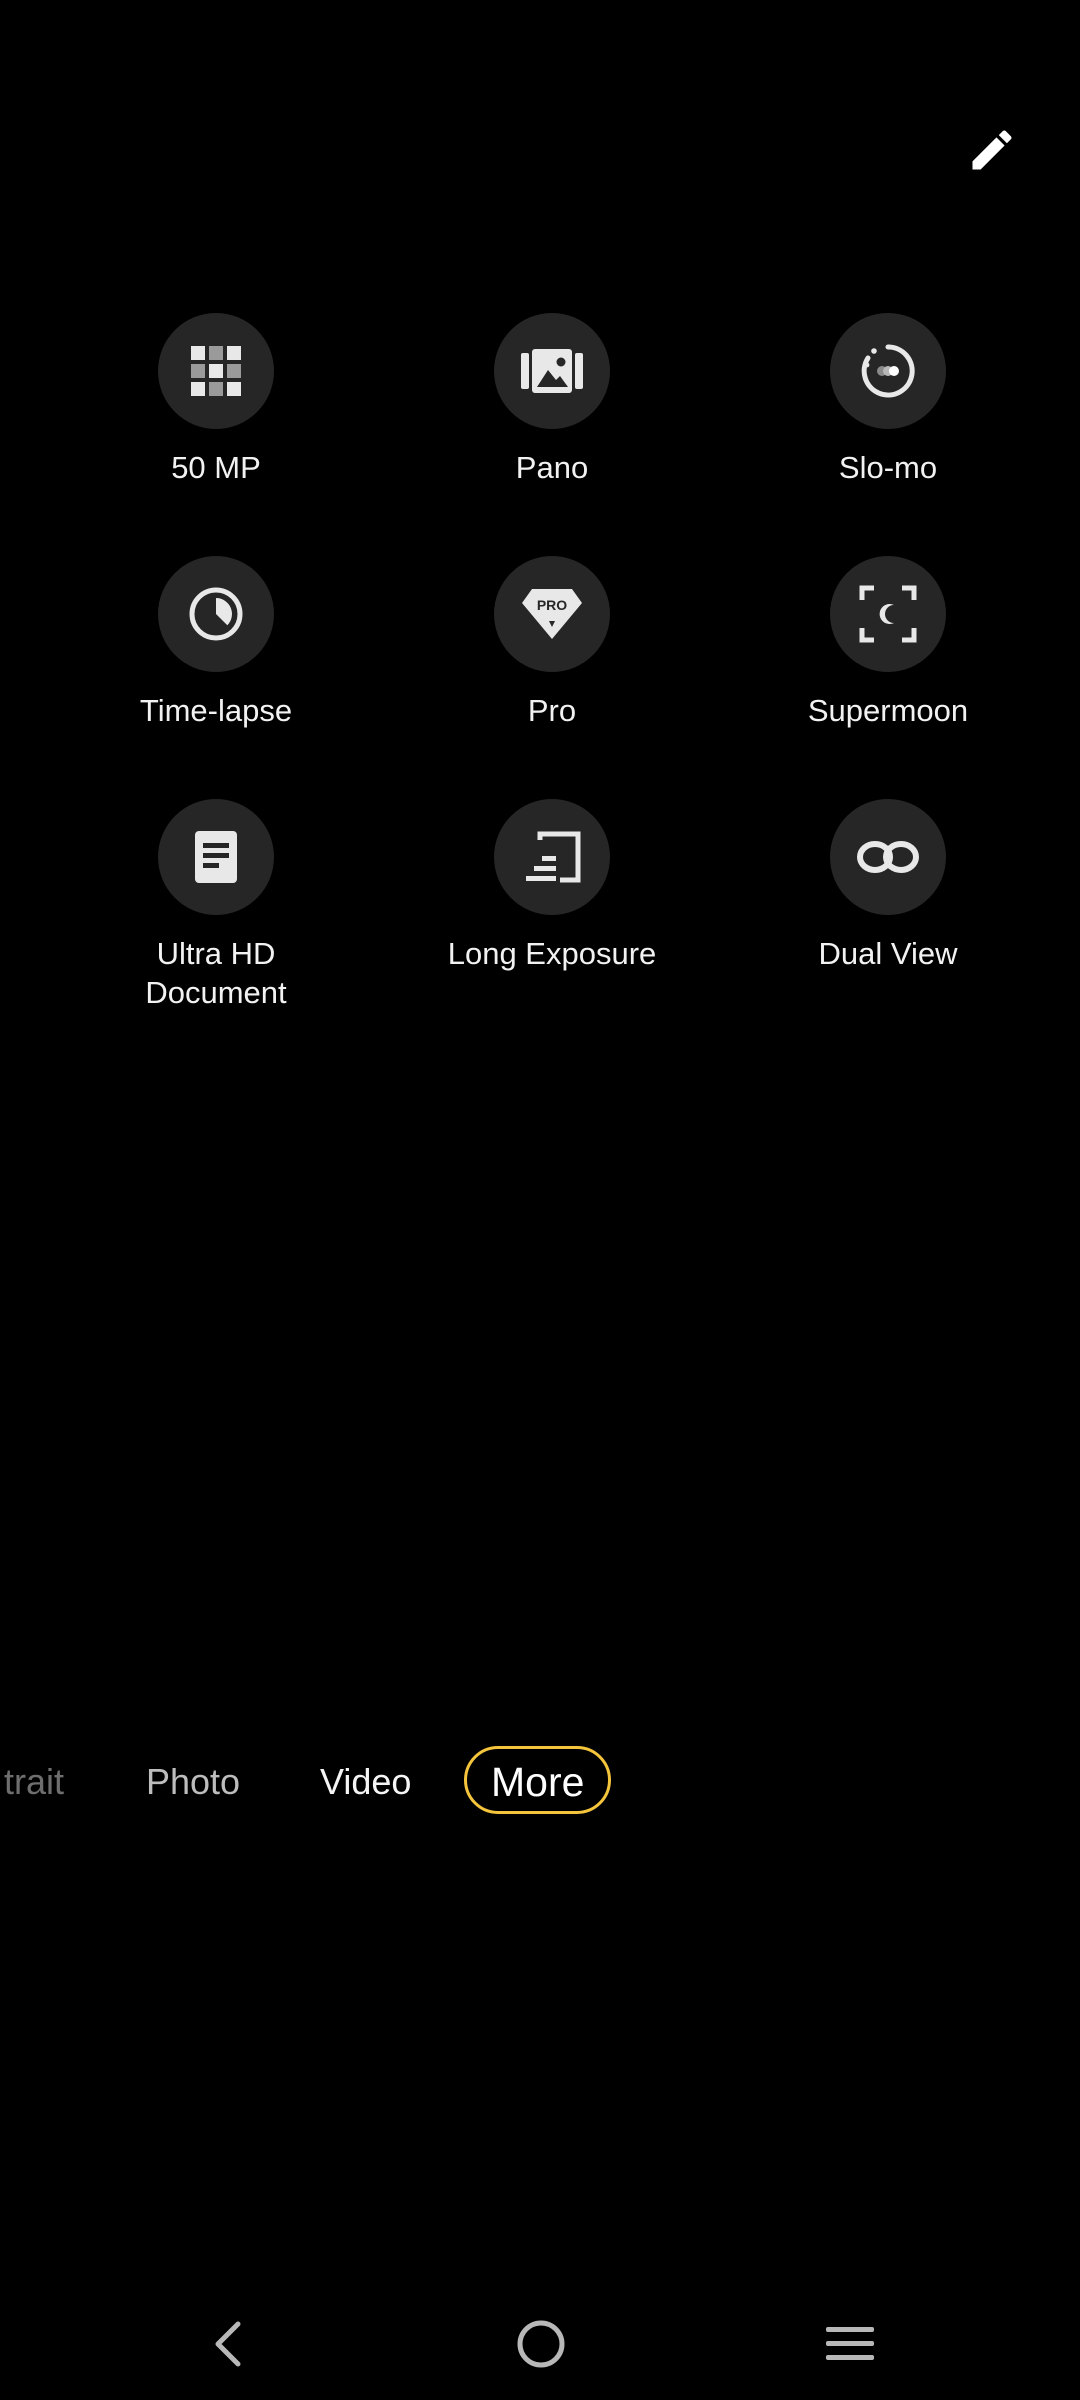  What do you see at coordinates (34, 1782) in the screenshot?
I see `tab-portrait: trait` at bounding box center [34, 1782].